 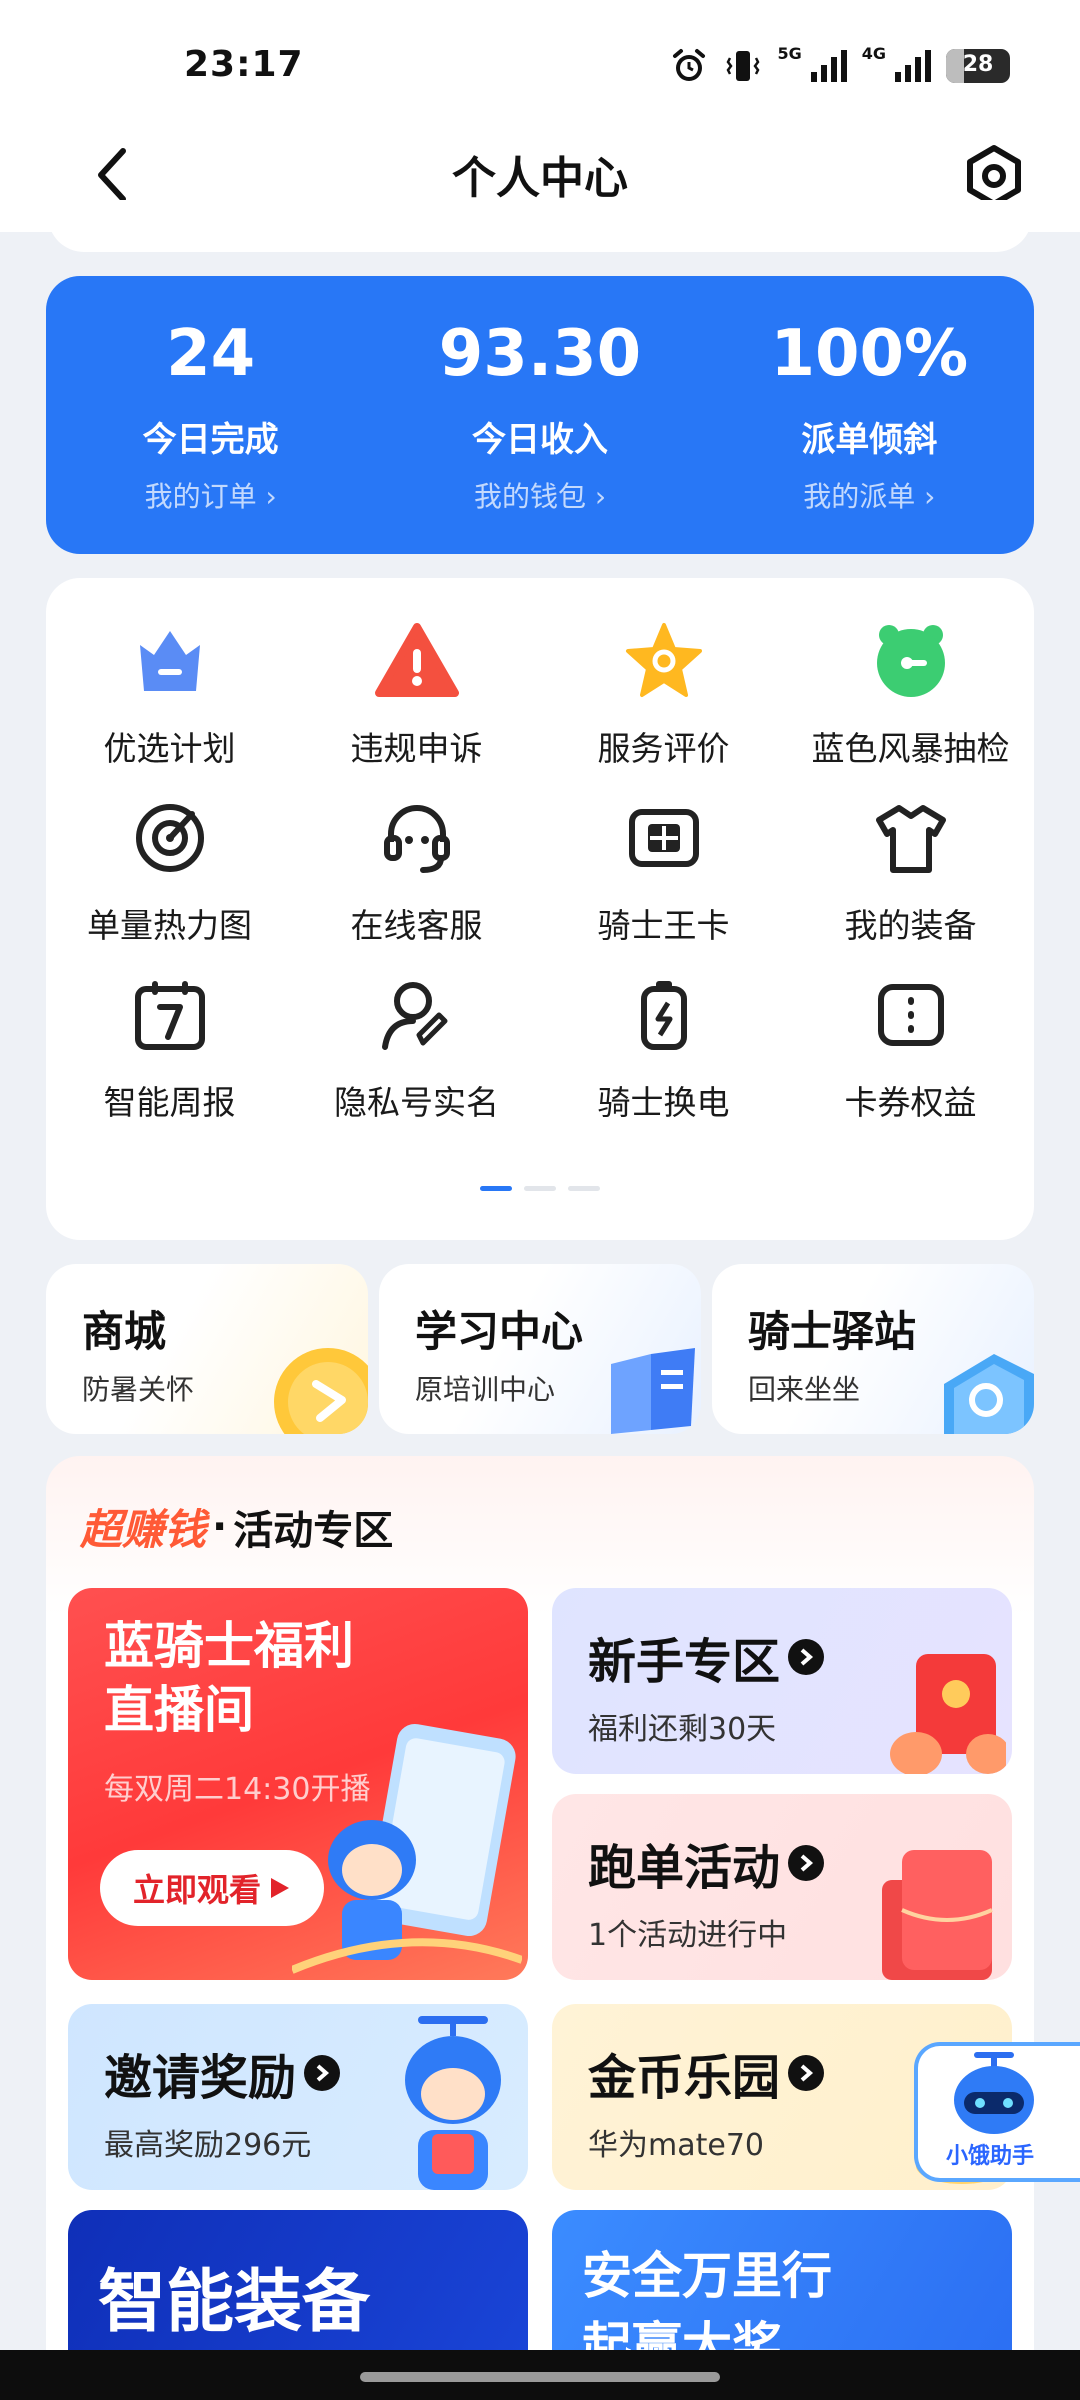 I want to click on newbie-zone-tile: 新手专区 福利还剩30天, so click(x=782, y=1681).